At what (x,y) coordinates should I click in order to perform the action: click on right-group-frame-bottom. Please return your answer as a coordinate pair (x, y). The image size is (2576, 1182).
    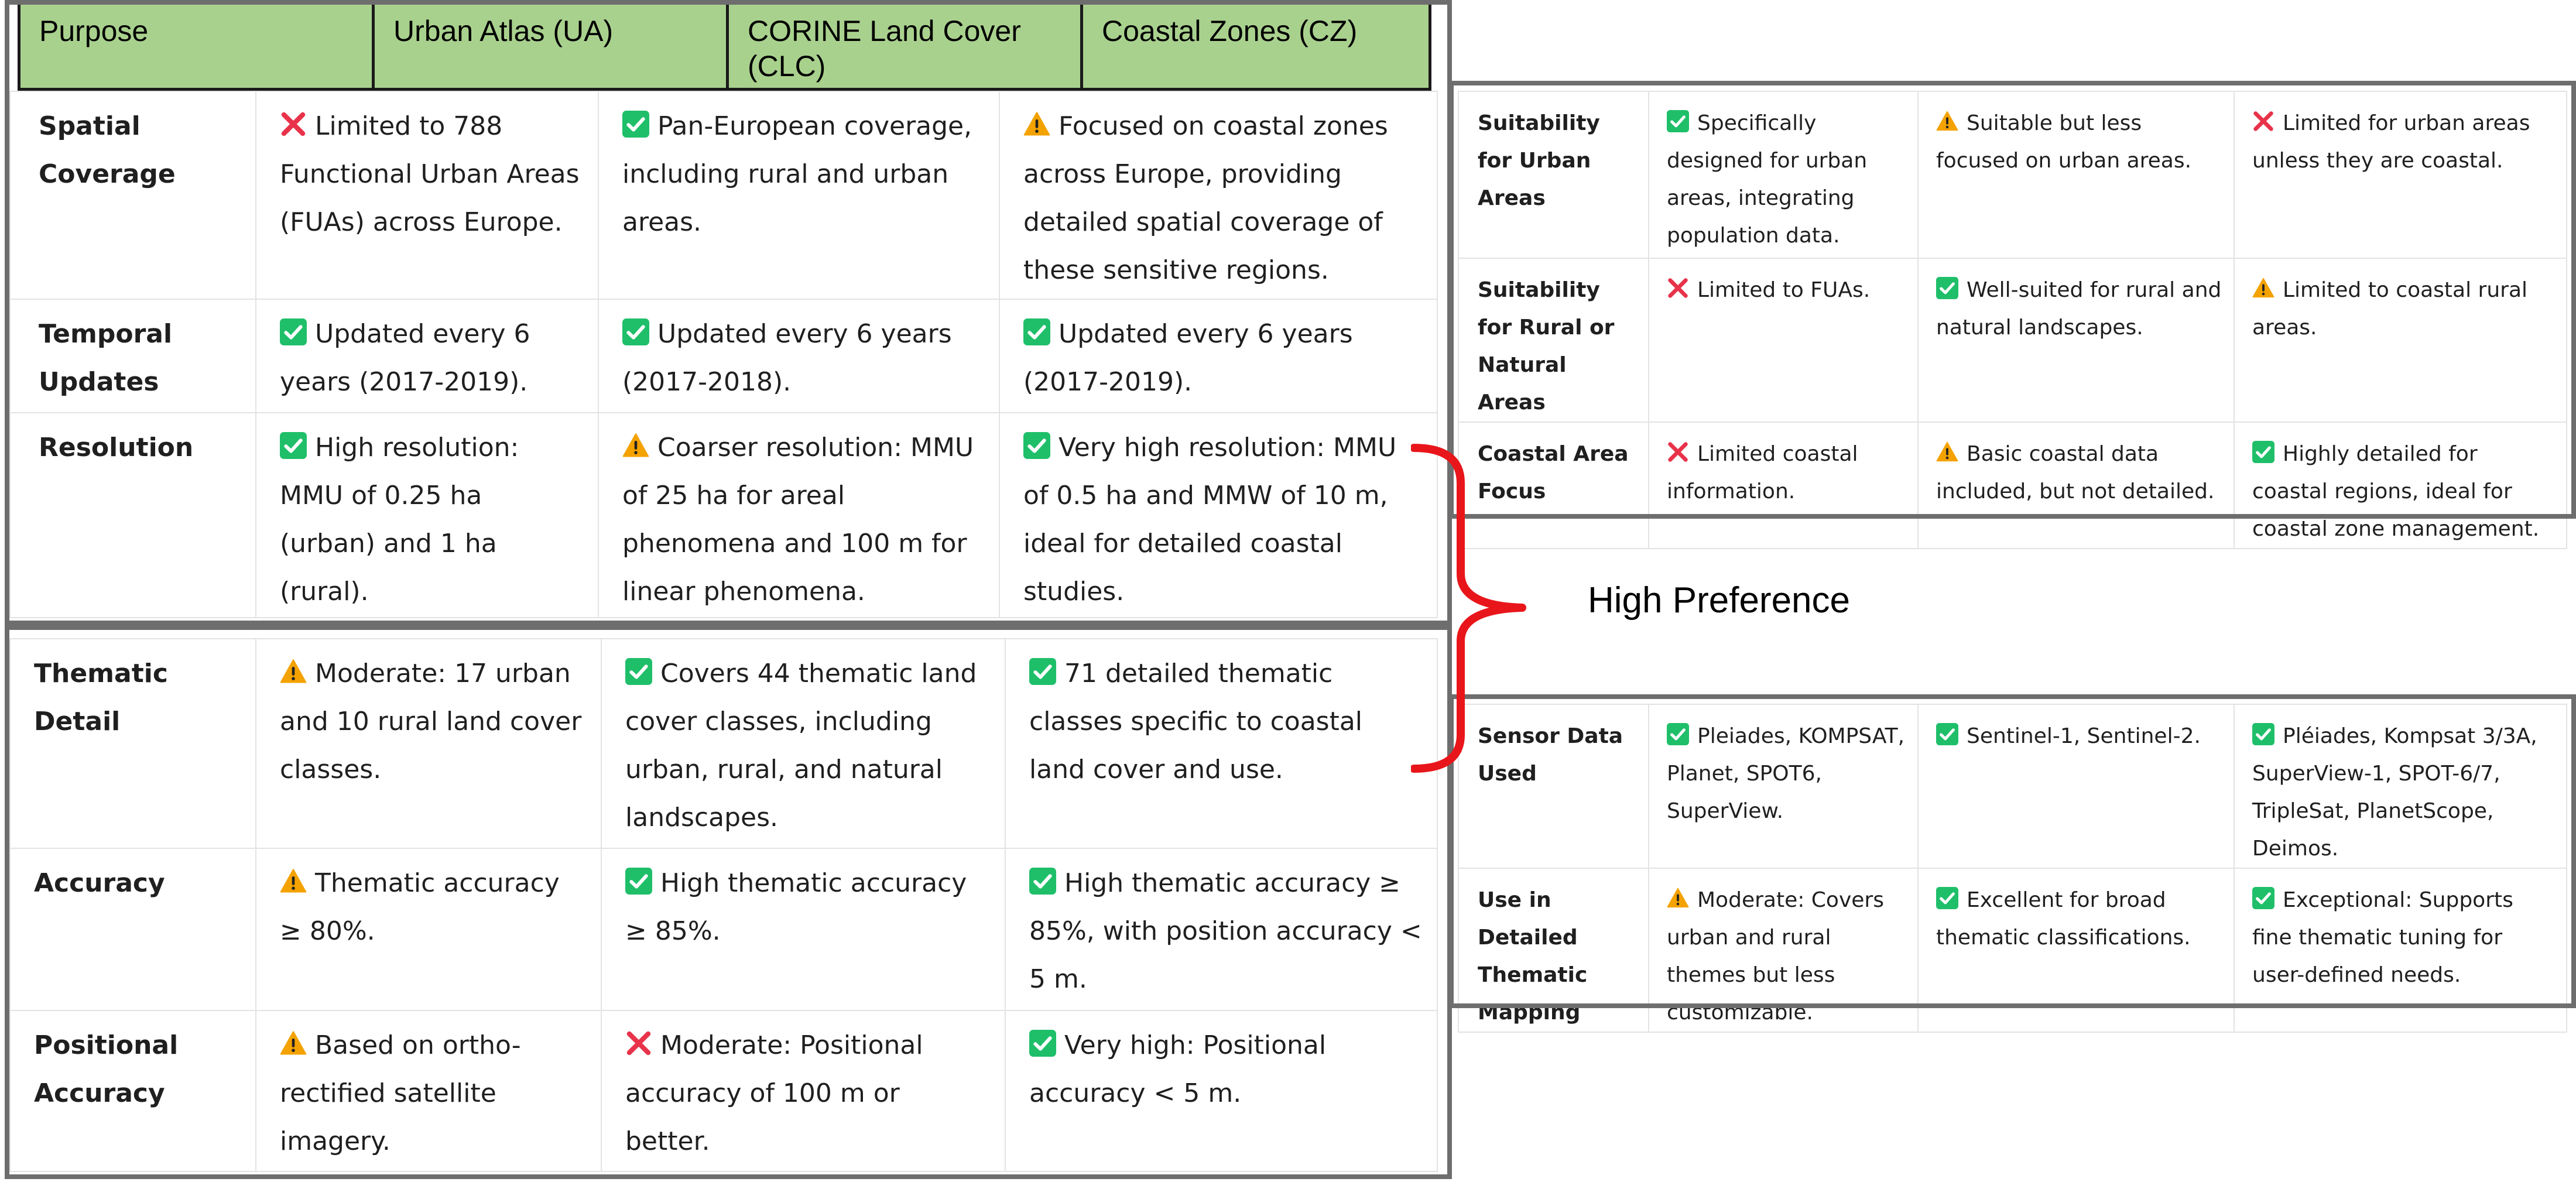
    Looking at the image, I should click on (2012, 851).